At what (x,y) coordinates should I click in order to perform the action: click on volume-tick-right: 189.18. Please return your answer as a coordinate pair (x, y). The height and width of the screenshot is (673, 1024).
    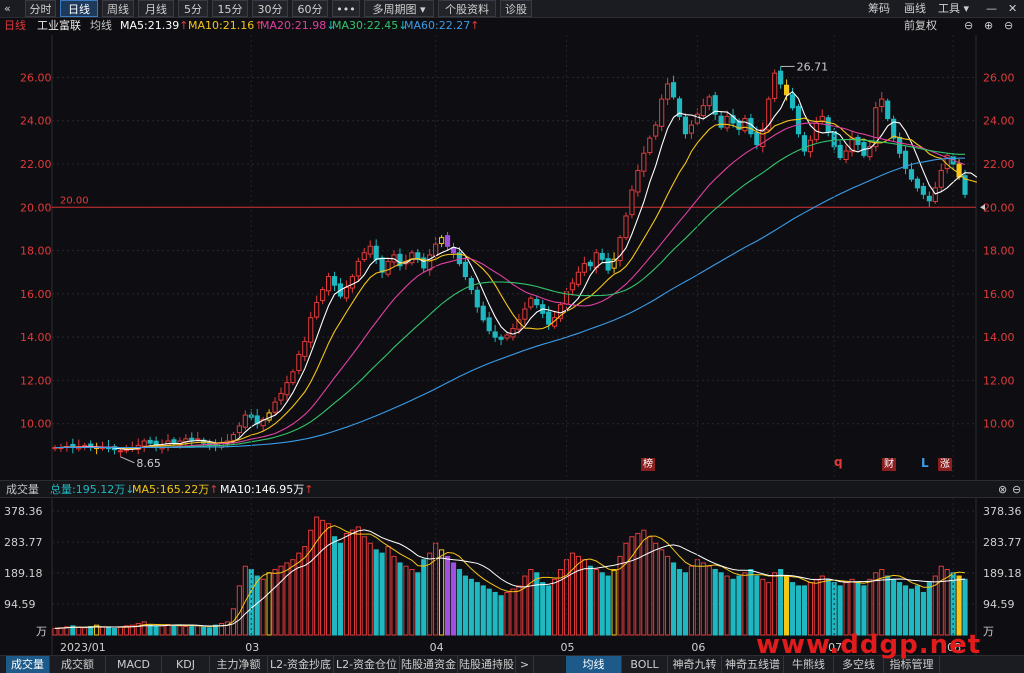
    Looking at the image, I should click on (1002, 573).